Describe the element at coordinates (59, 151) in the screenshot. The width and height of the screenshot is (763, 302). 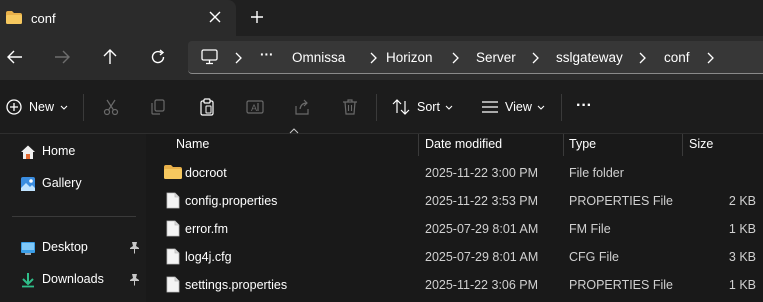
I see `sidebar-item-label: Home` at that location.